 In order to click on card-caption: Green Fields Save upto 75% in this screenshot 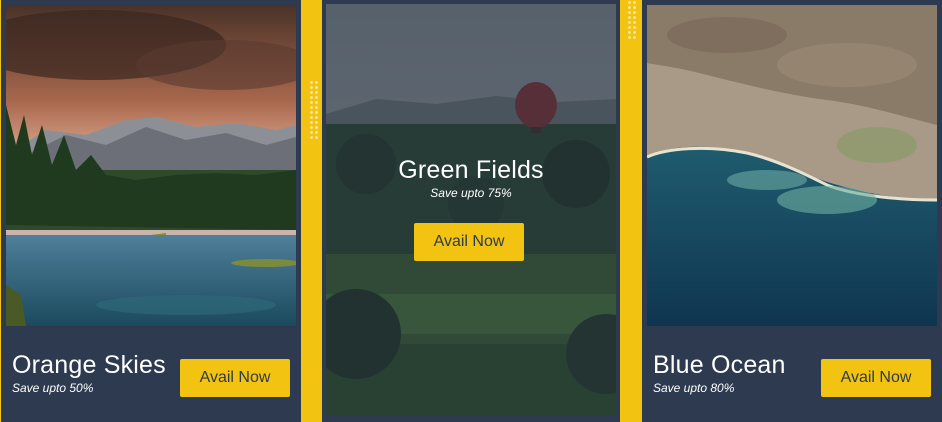, I will do `click(471, 178)`.